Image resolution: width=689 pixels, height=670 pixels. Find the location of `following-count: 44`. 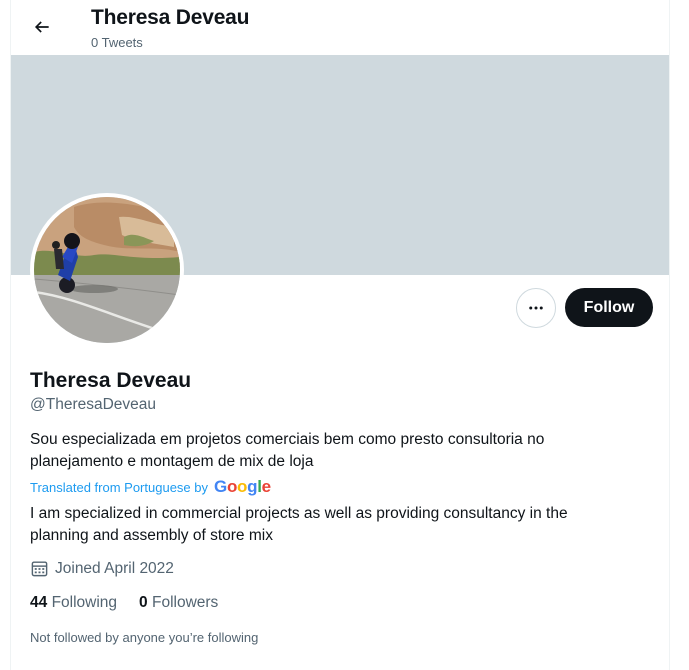

following-count: 44 is located at coordinates (39, 602).